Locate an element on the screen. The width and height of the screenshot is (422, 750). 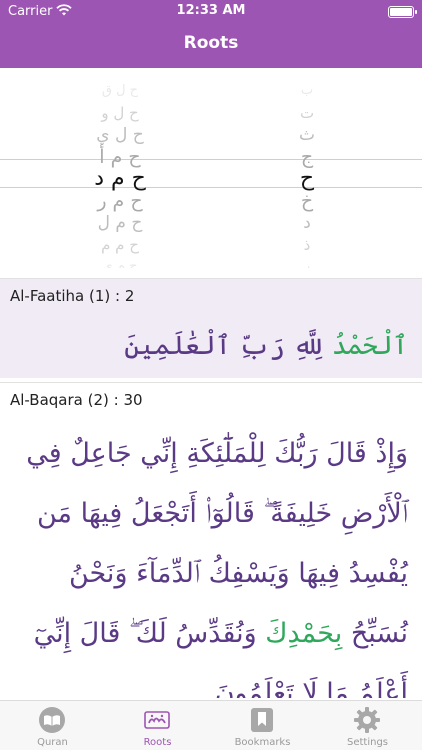
picker-item: ح م ي is located at coordinates (120, 262).